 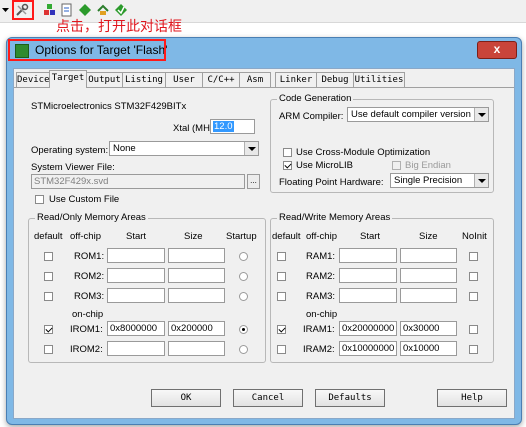 I want to click on ram1-size-input, so click(x=428, y=255).